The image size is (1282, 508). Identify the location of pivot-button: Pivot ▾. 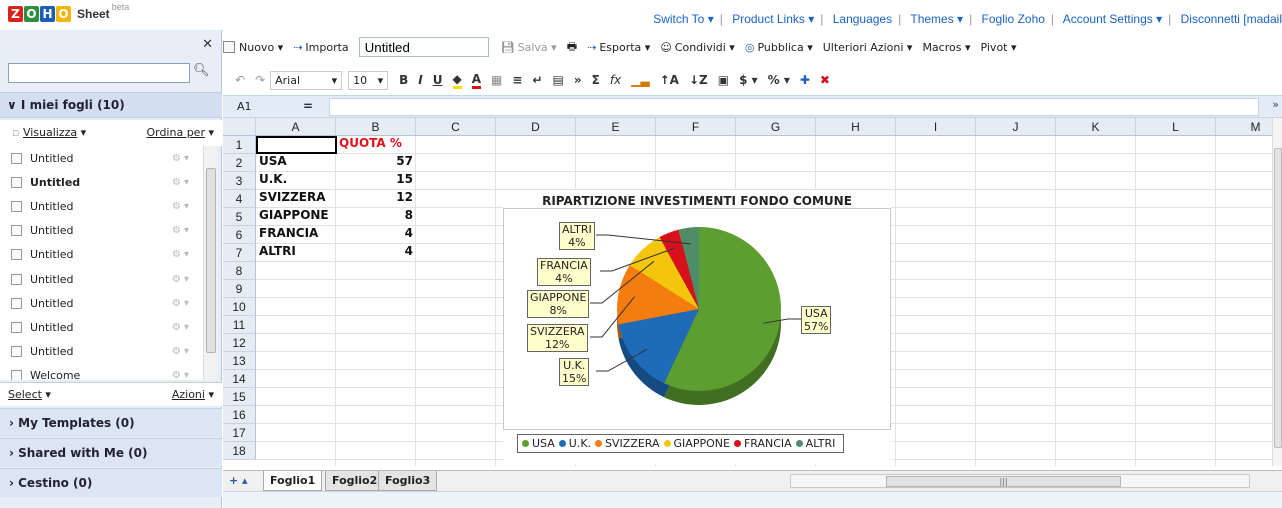
(998, 47).